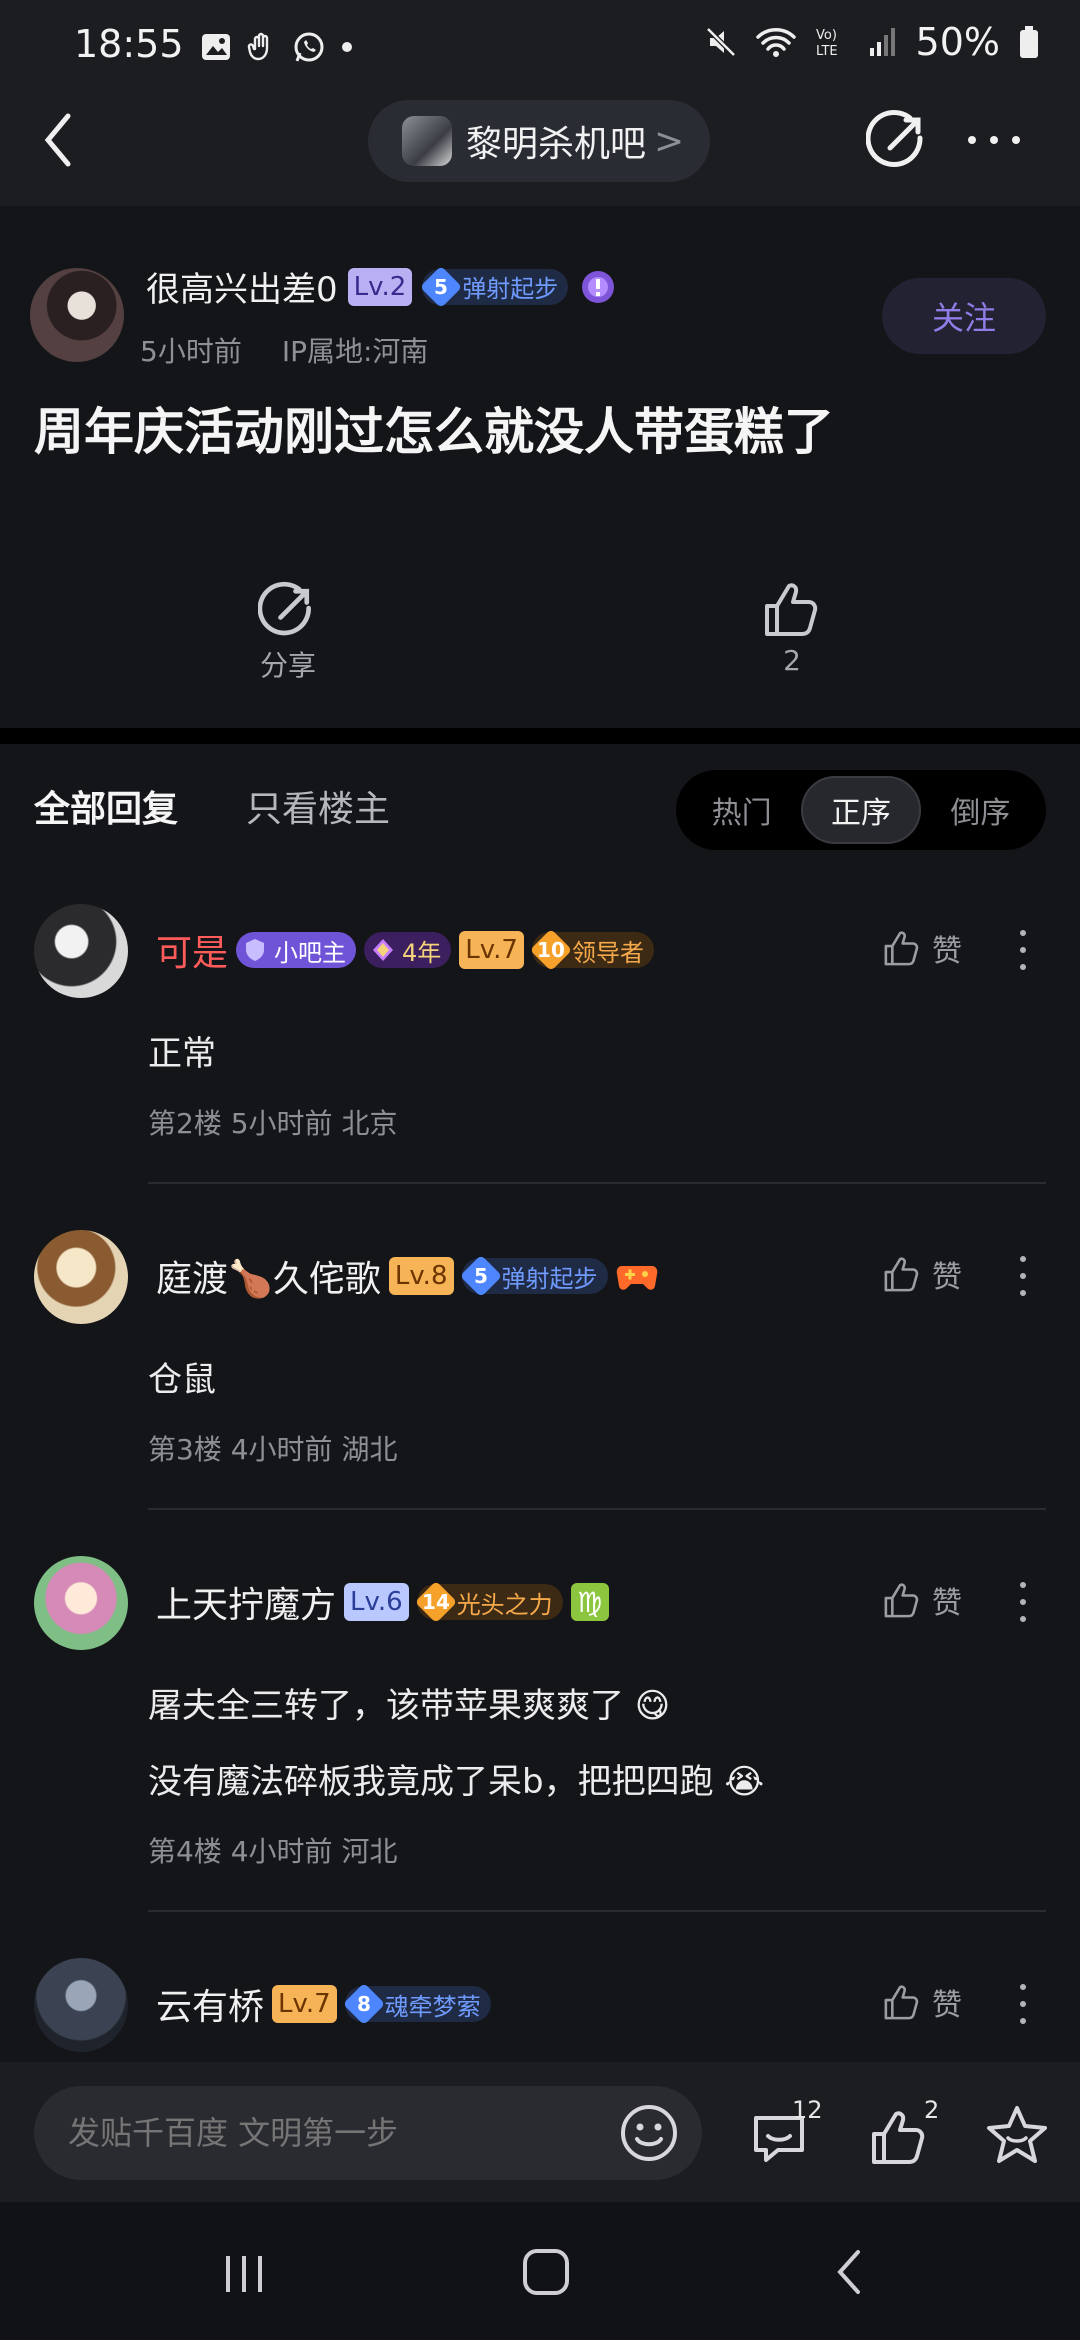 Image resolution: width=1080 pixels, height=2340 pixels. What do you see at coordinates (792, 660) in the screenshot?
I see `post-like-count: 2` at bounding box center [792, 660].